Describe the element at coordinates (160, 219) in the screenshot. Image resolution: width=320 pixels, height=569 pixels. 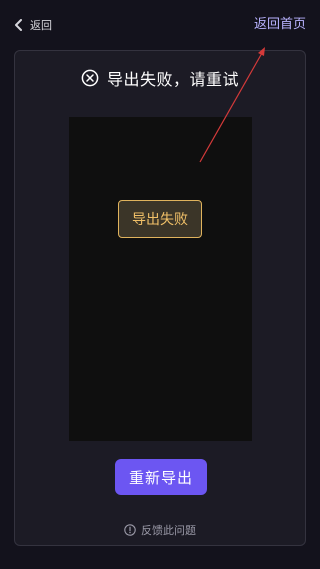
I see `export-failed-badge: 导出失败` at that location.